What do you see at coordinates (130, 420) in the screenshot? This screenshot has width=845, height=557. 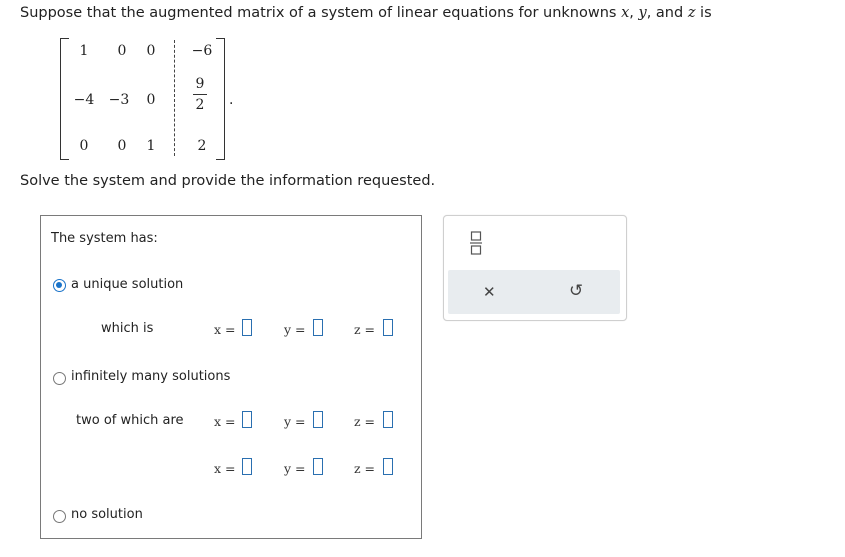 I see `infinite-sub-label: two of which are` at bounding box center [130, 420].